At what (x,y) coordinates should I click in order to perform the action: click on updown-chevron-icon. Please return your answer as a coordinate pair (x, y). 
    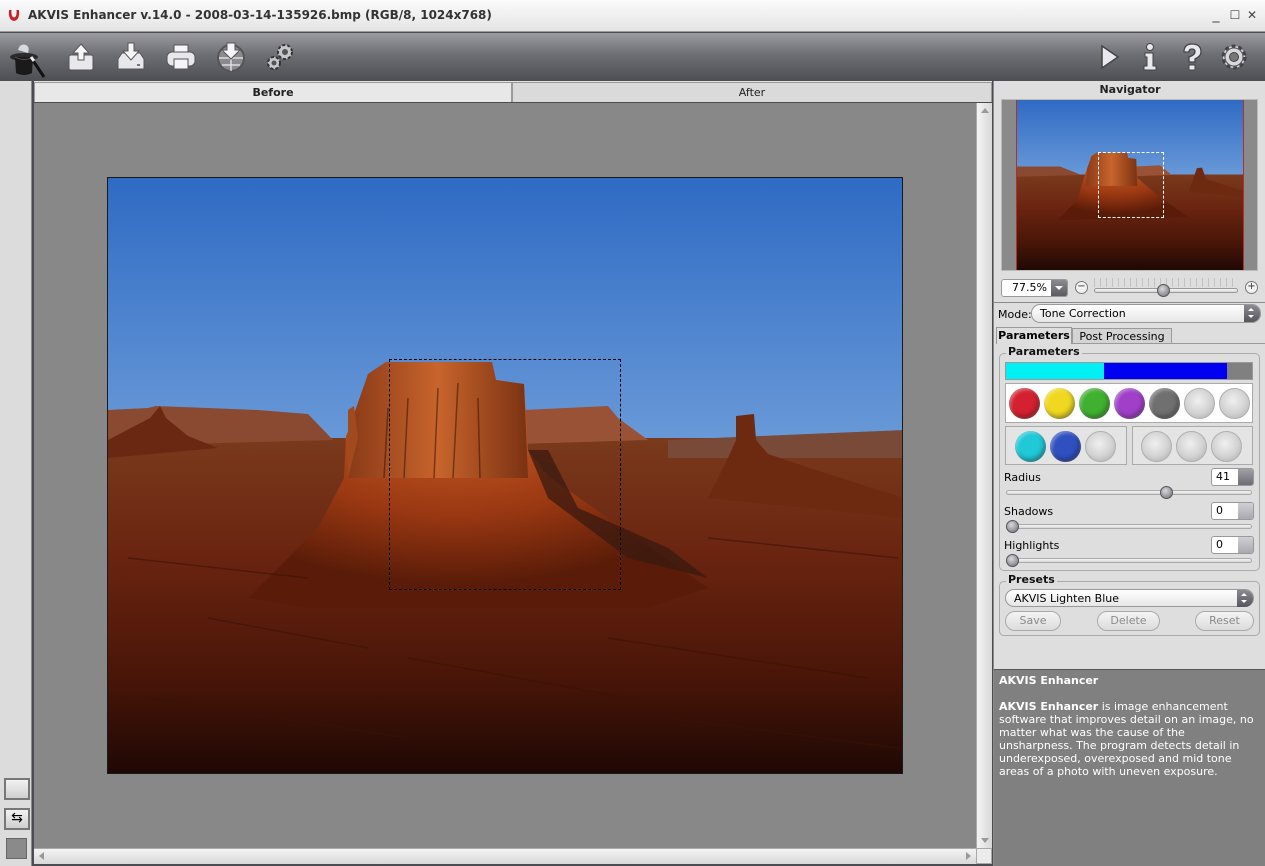
    Looking at the image, I should click on (1245, 598).